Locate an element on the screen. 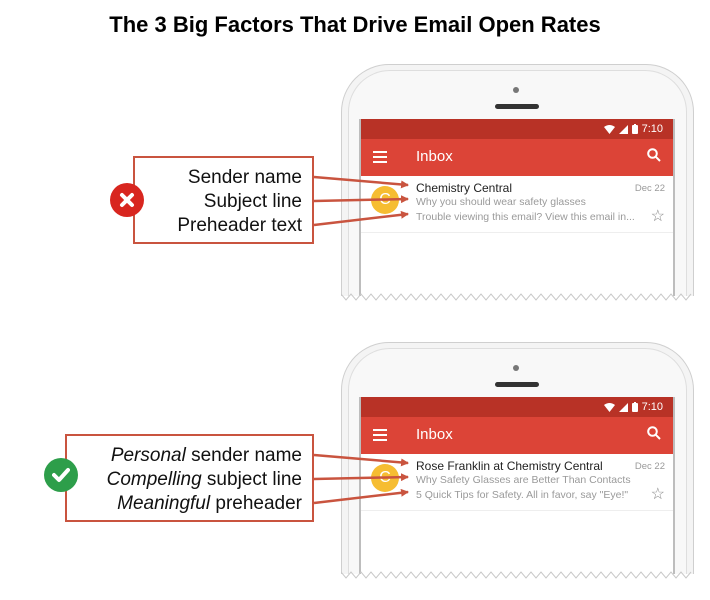 This screenshot has width=710, height=600. bad-badge is located at coordinates (127, 200).